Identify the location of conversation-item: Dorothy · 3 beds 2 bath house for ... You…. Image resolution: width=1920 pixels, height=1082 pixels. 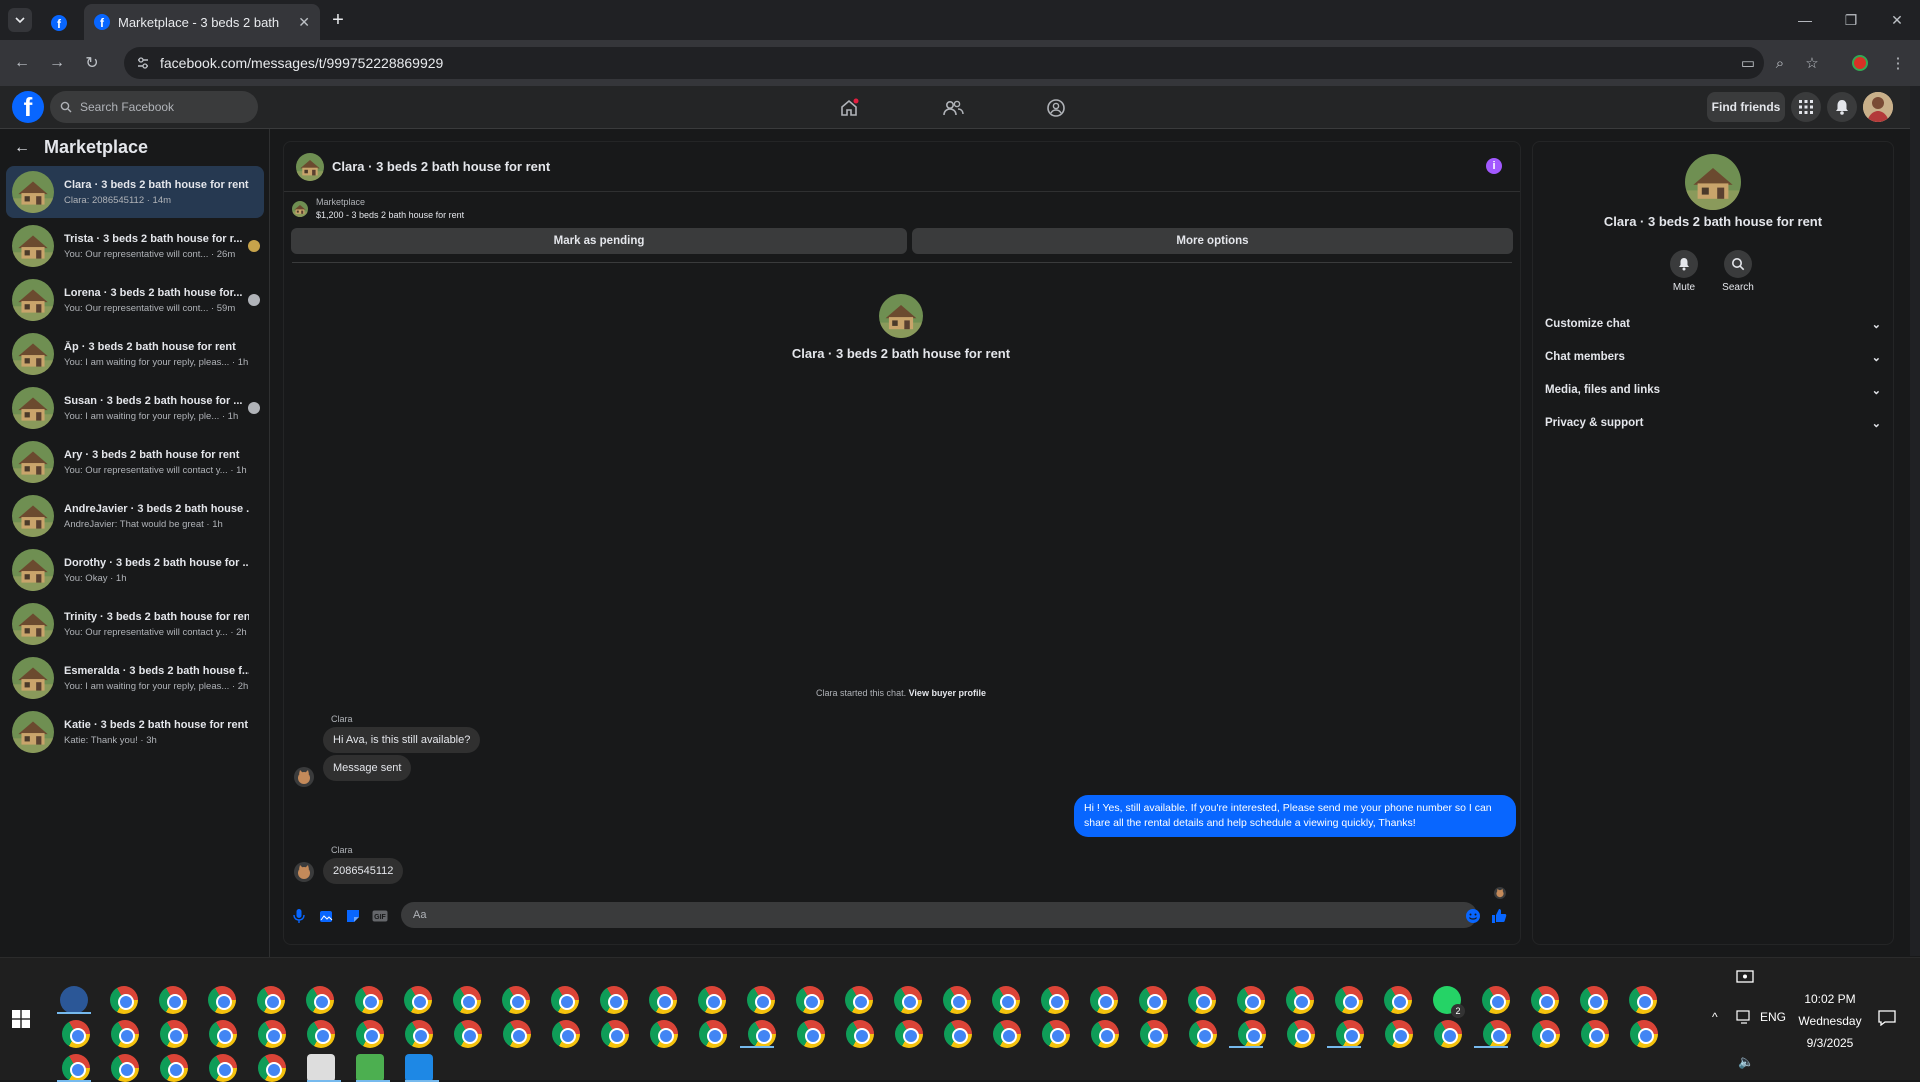
(135, 570).